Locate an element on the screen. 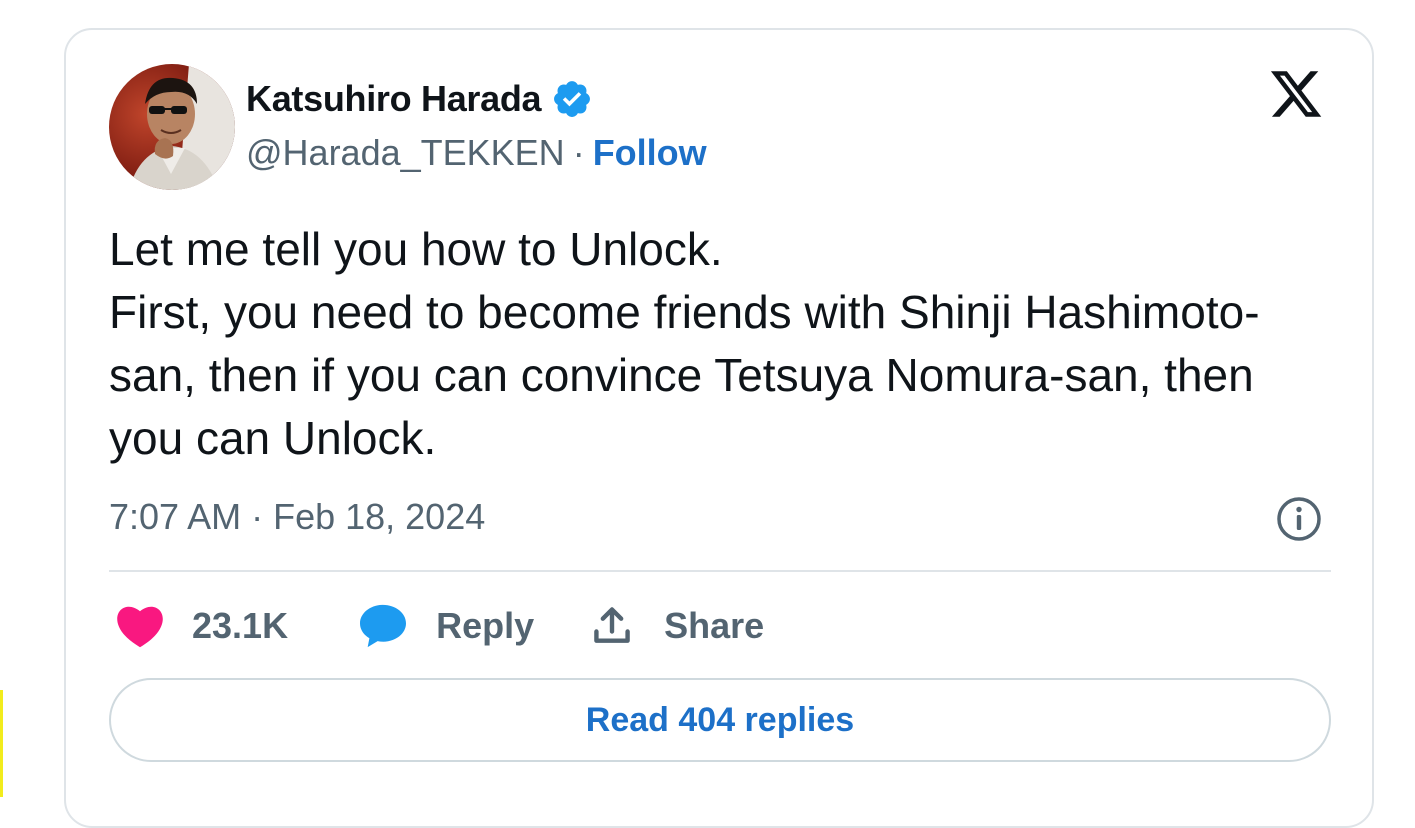 This screenshot has height=828, width=1415. tweet-actions: 23.1K Reply Share is located at coordinates (440, 626).